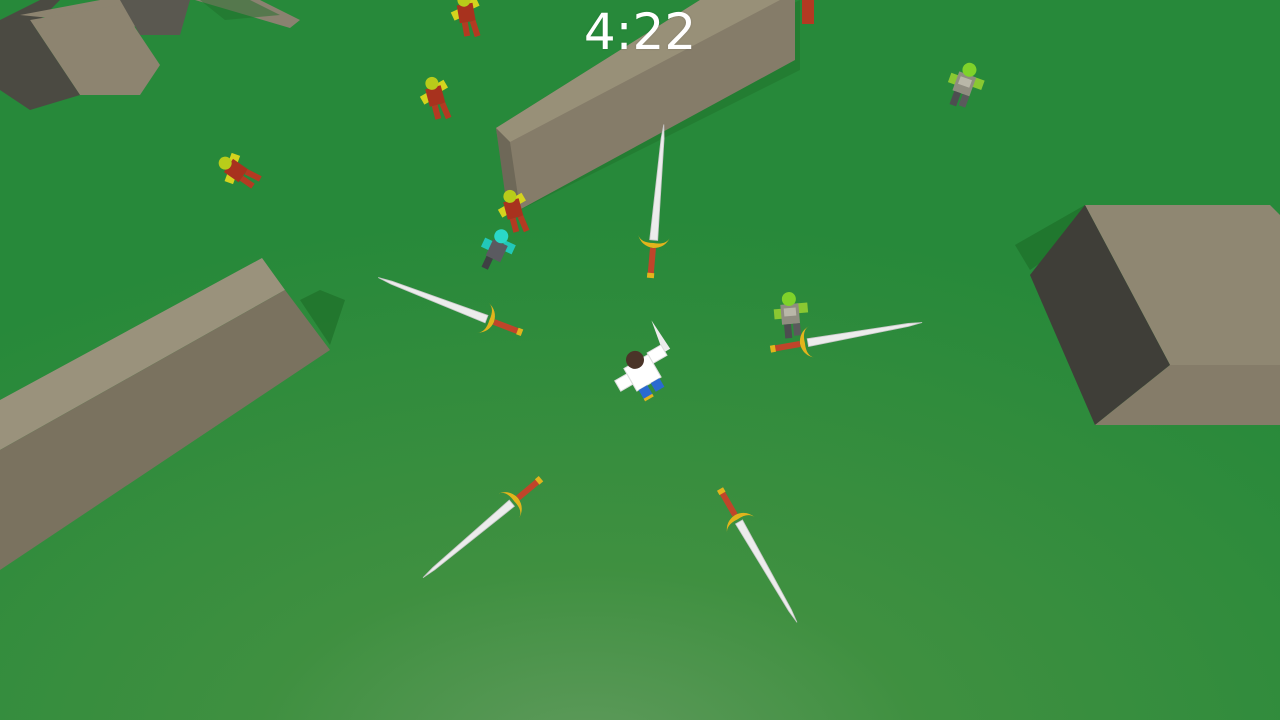 Image resolution: width=1280 pixels, height=720 pixels. Describe the element at coordinates (808, 12) in the screenshot. I see `zombie-enemy` at that location.